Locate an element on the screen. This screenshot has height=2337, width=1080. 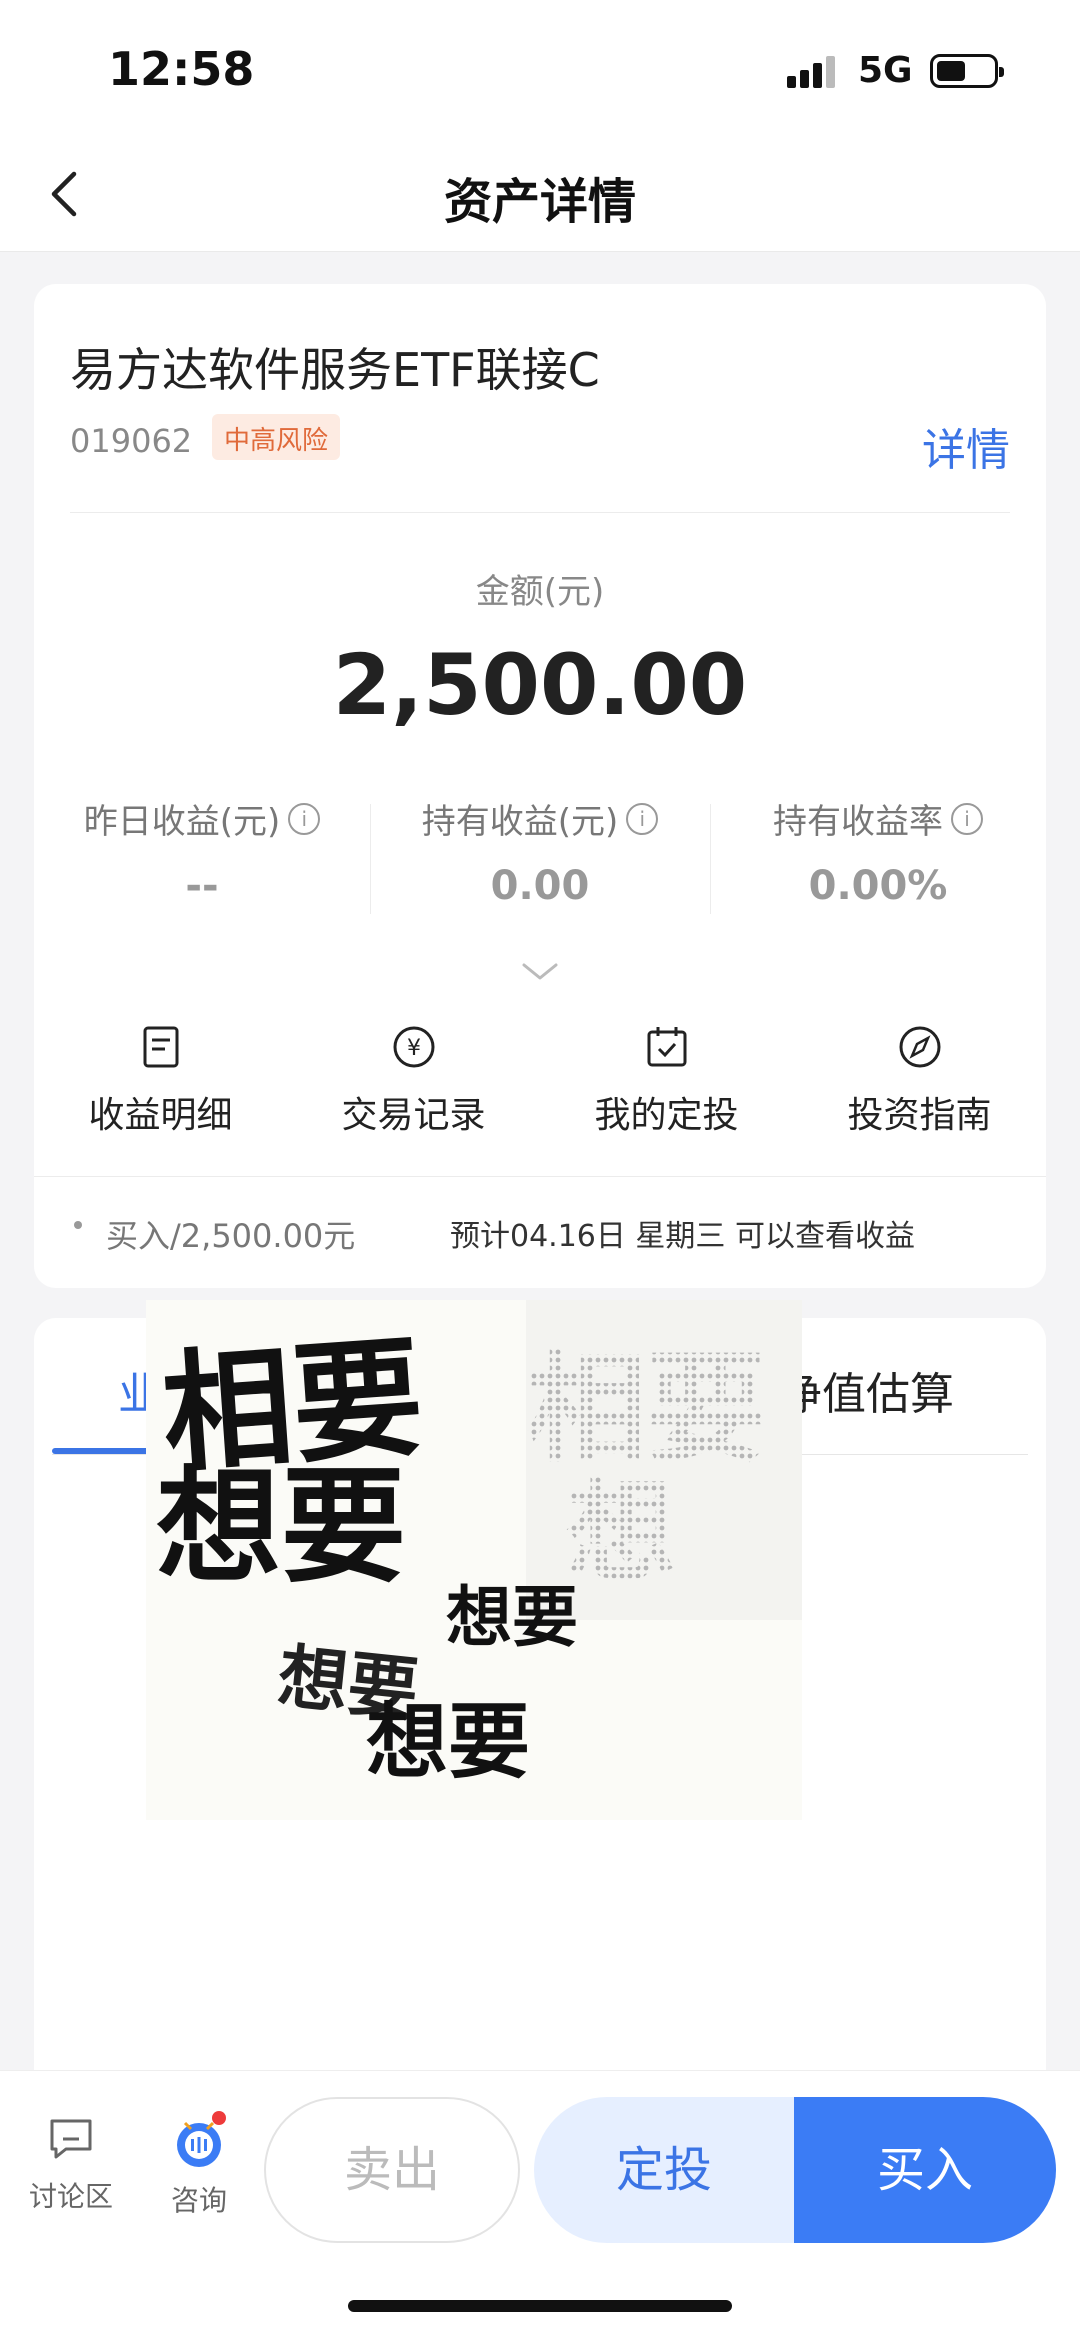
action-label: 收益明细 is located at coordinates (160, 1115).